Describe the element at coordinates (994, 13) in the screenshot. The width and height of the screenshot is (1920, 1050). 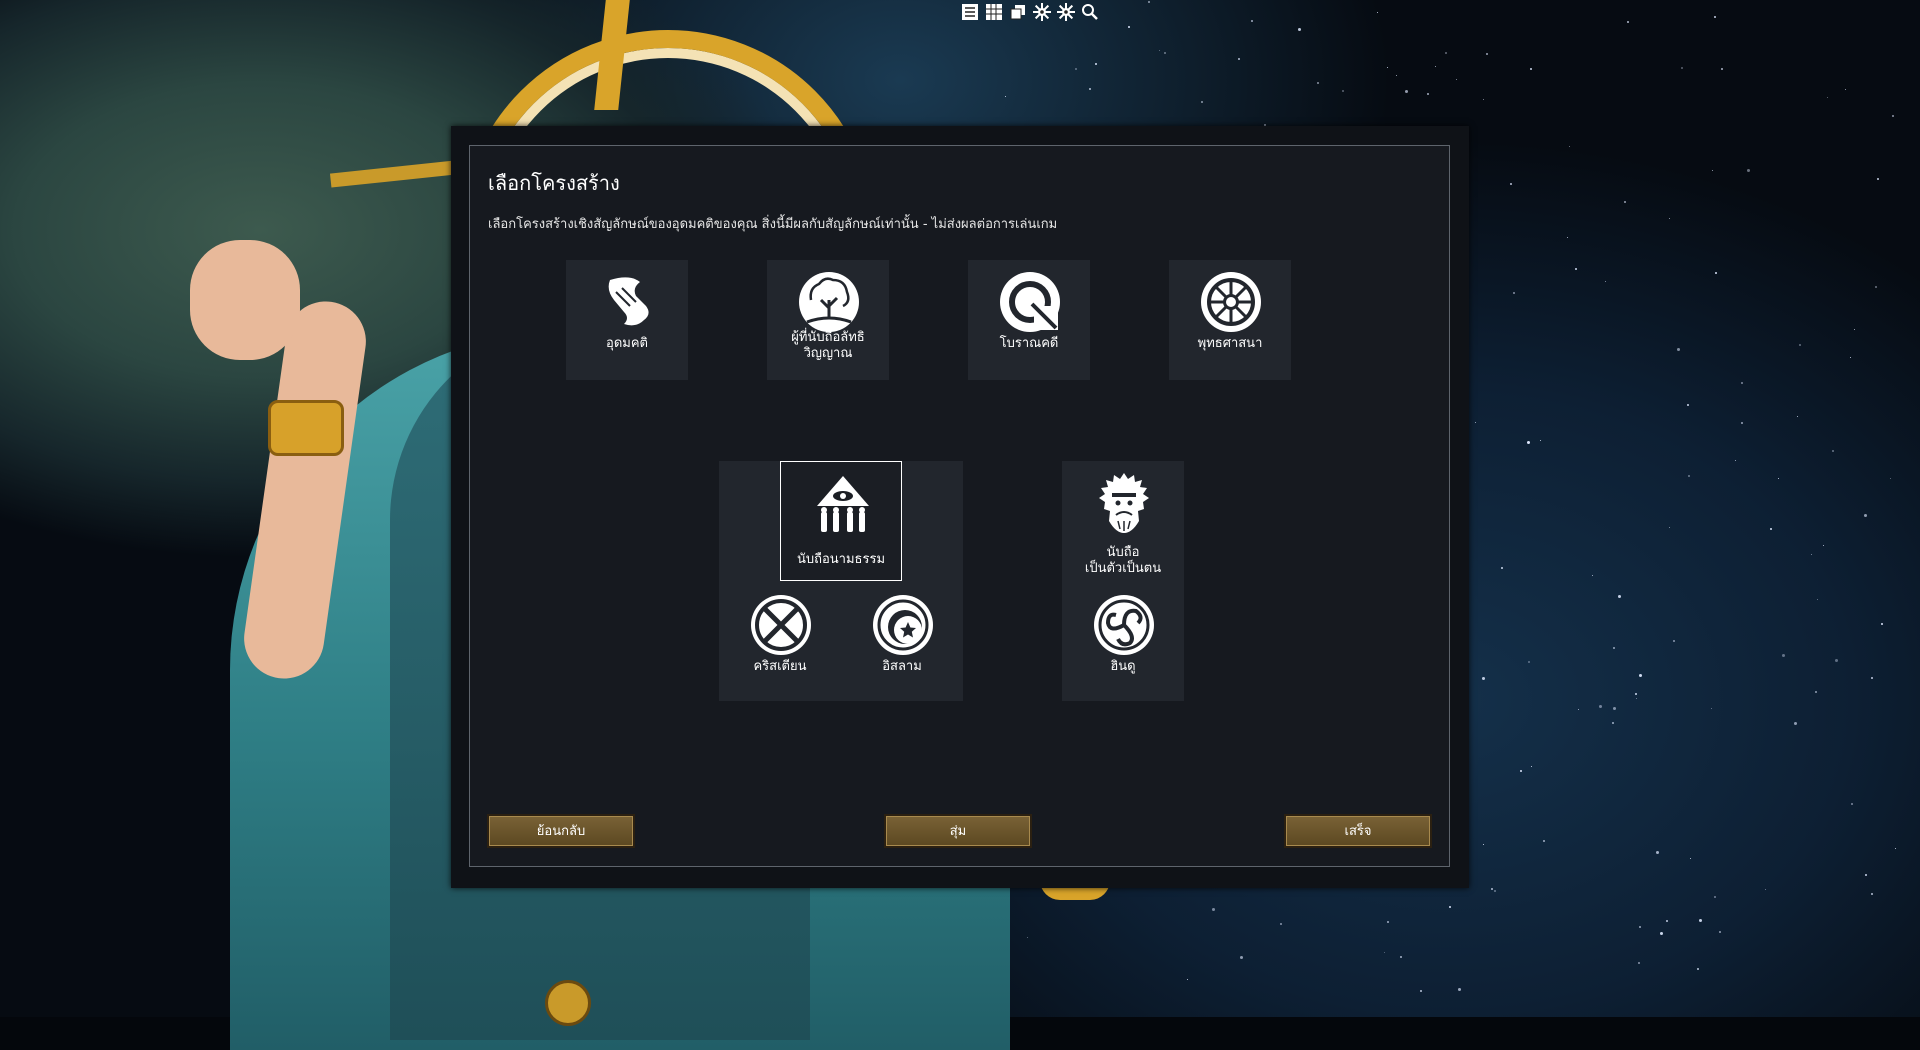
I see `table-icon` at that location.